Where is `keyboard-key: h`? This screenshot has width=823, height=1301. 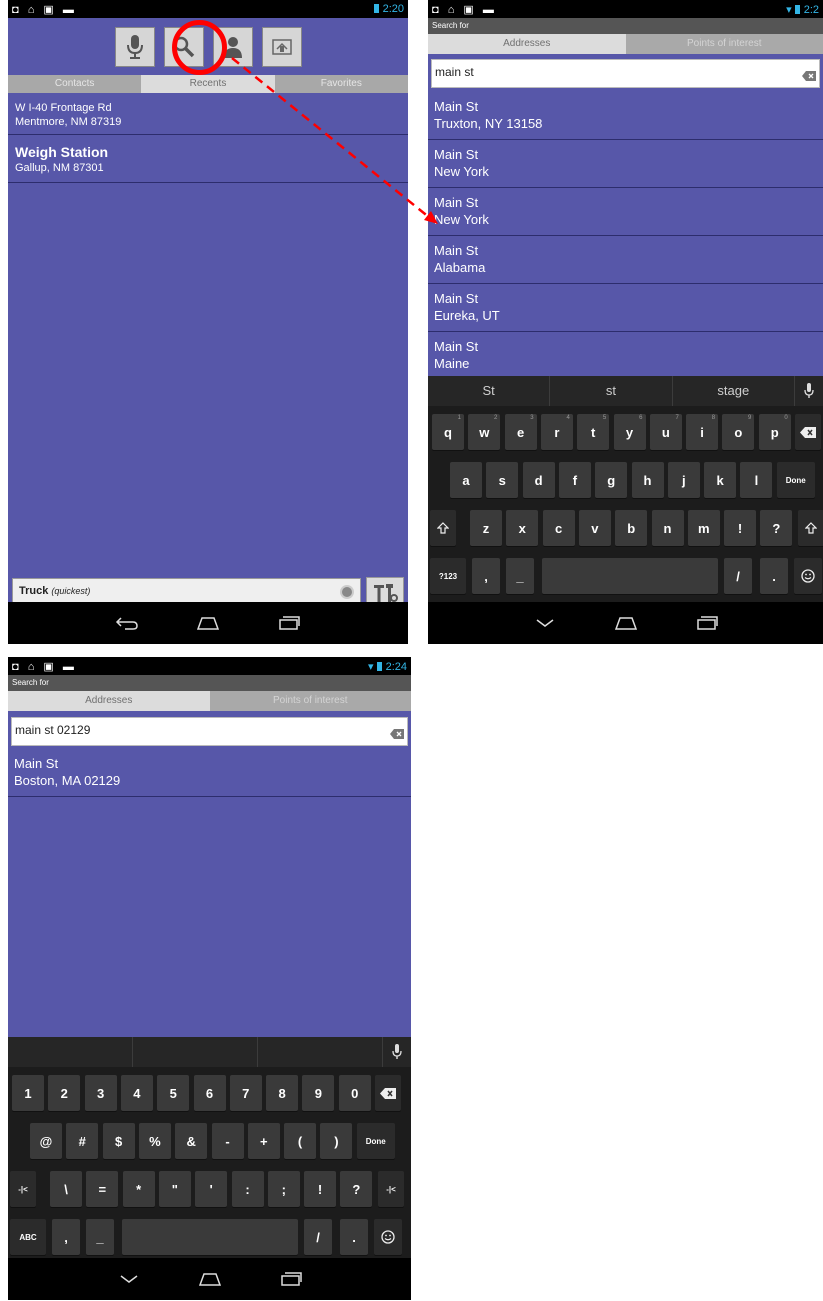
keyboard-key: h is located at coordinates (647, 480).